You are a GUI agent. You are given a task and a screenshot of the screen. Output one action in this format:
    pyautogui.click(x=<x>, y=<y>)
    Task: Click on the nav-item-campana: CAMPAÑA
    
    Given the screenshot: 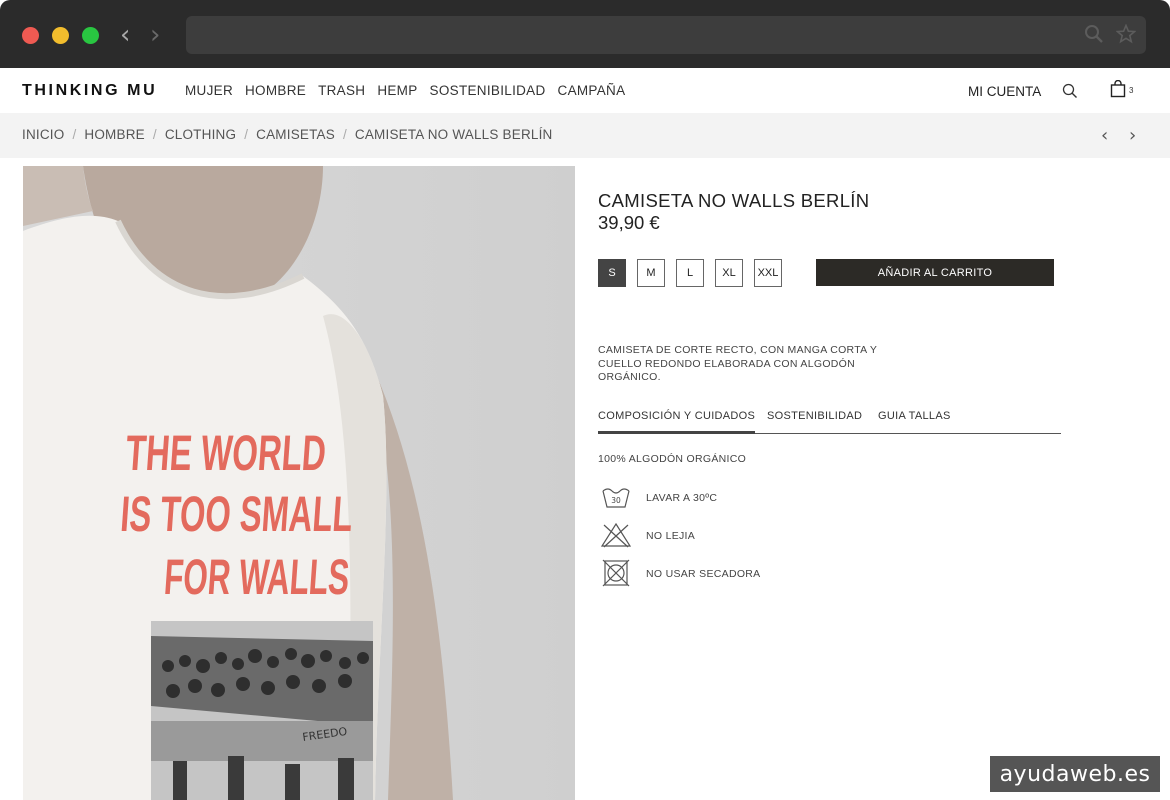 What is the action you would take?
    pyautogui.click(x=592, y=90)
    